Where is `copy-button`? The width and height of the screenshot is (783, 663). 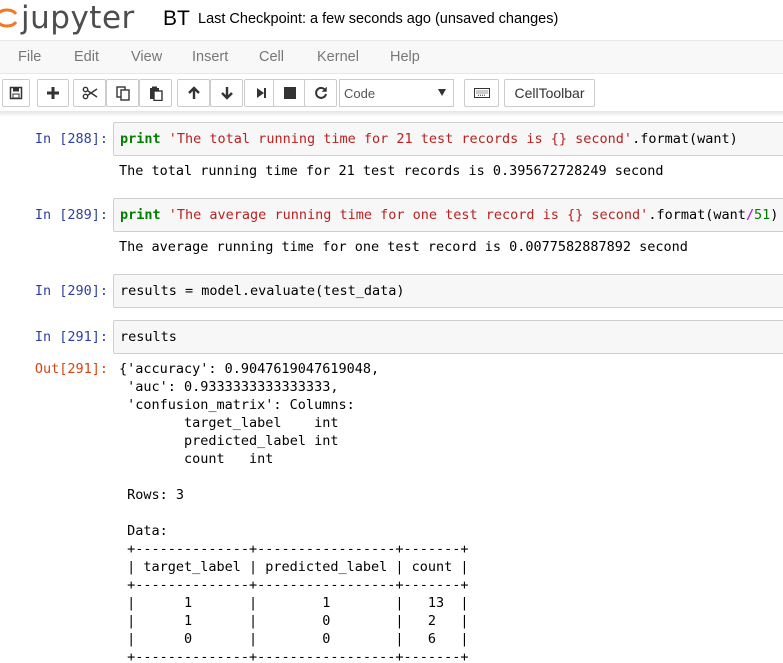 copy-button is located at coordinates (122, 93).